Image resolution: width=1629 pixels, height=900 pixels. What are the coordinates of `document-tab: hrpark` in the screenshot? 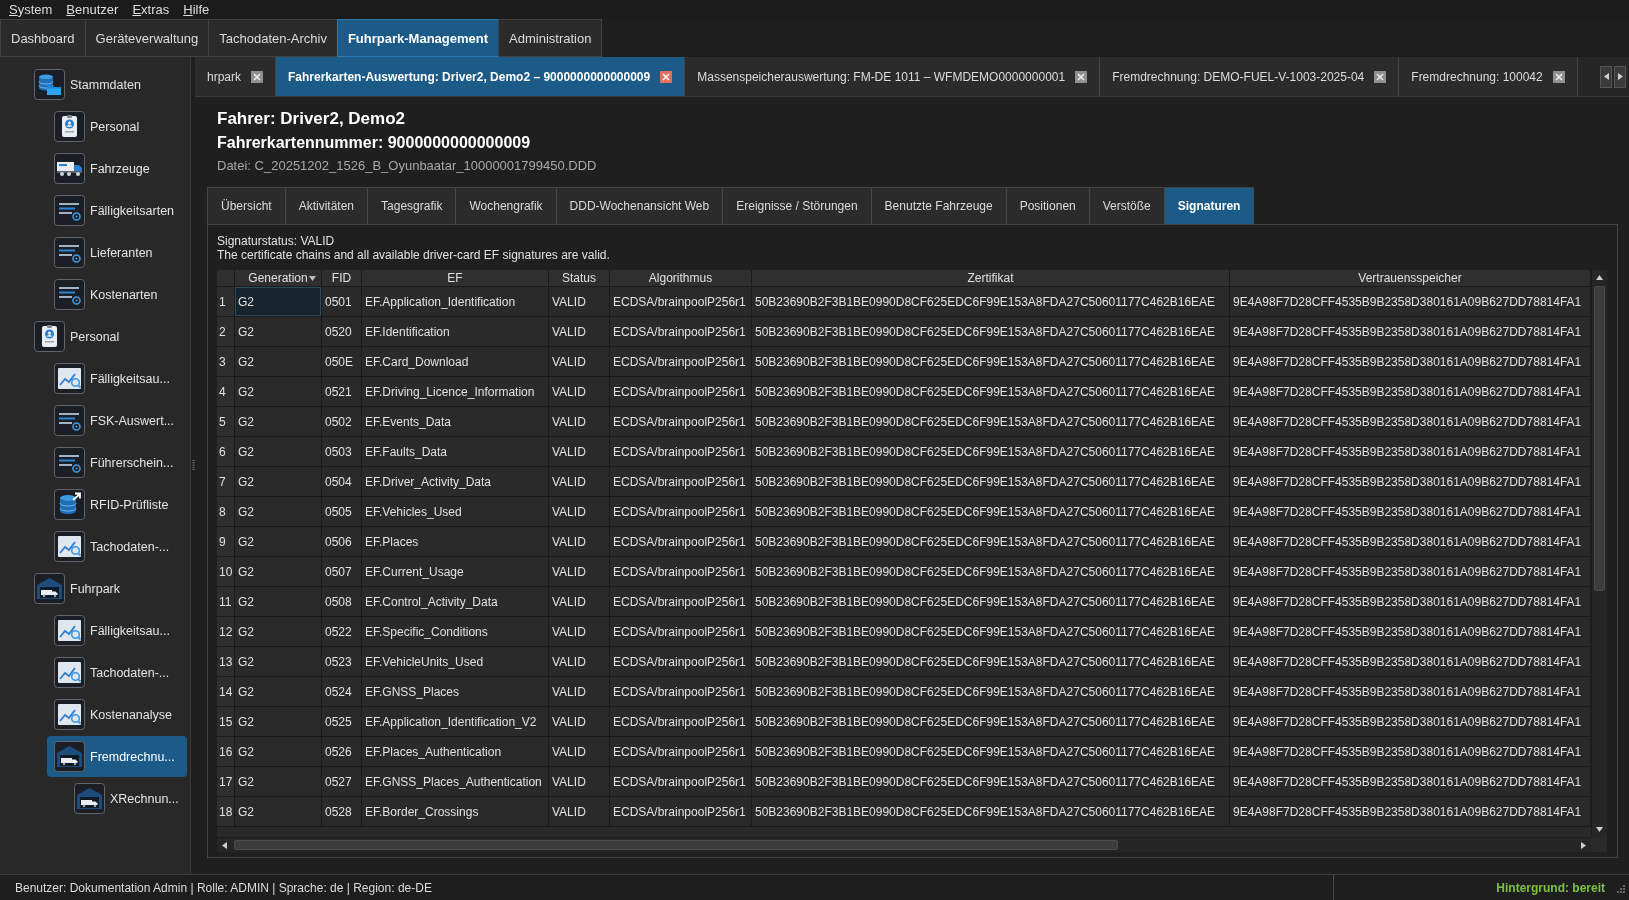 It's located at (235, 76).